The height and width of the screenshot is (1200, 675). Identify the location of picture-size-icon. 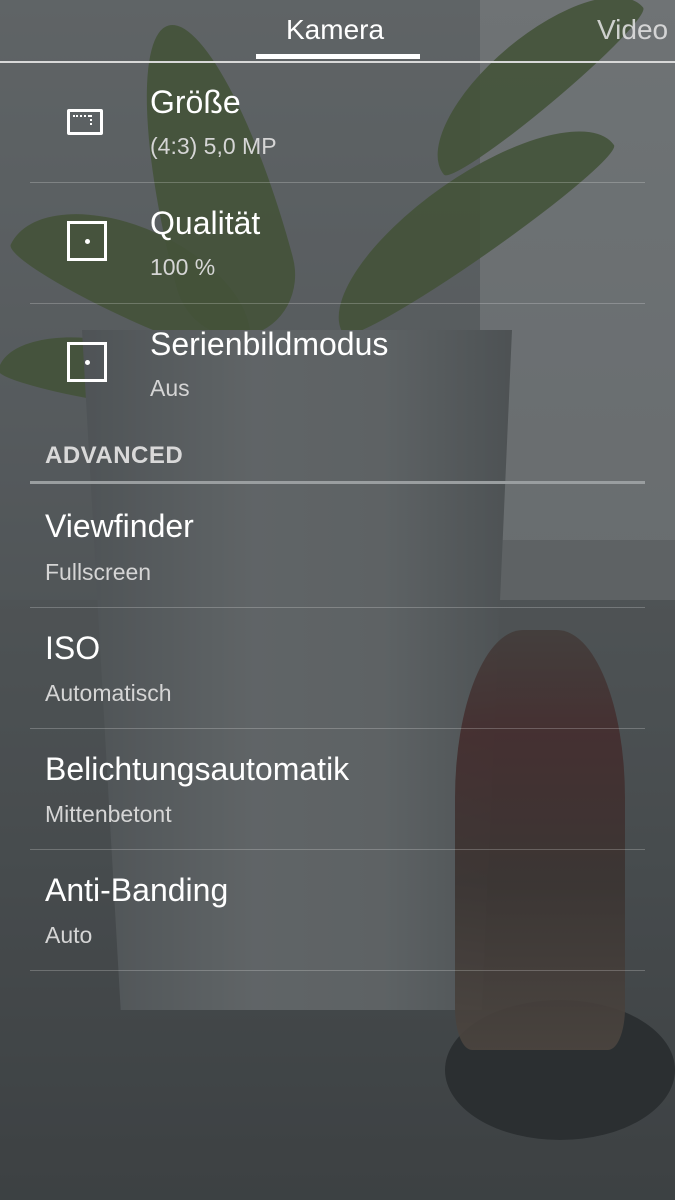
(85, 122).